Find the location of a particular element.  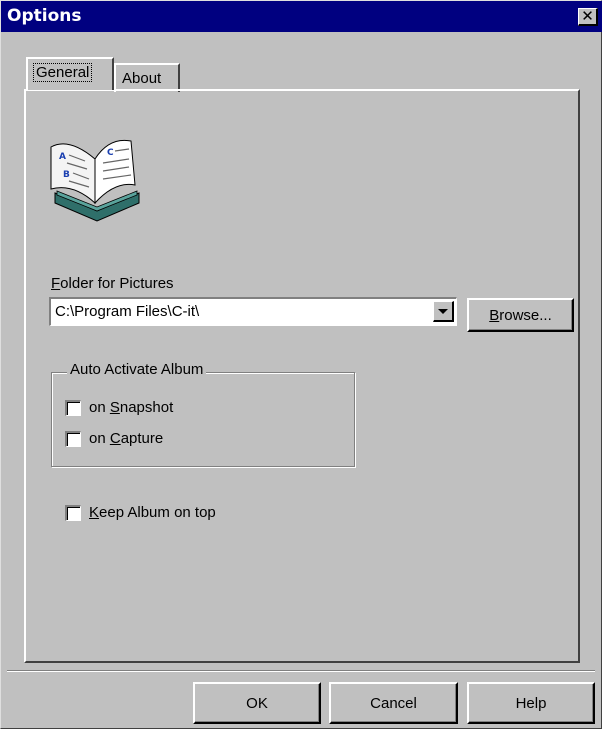

snapshot-checkbox-row: on Snapshot is located at coordinates (119, 407).